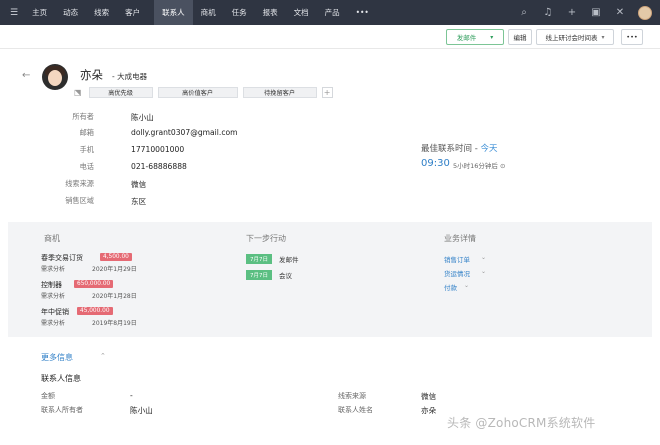 The height and width of the screenshot is (445, 660). I want to click on best-contact-time-label: 最佳联系时间 - 今天, so click(459, 148).